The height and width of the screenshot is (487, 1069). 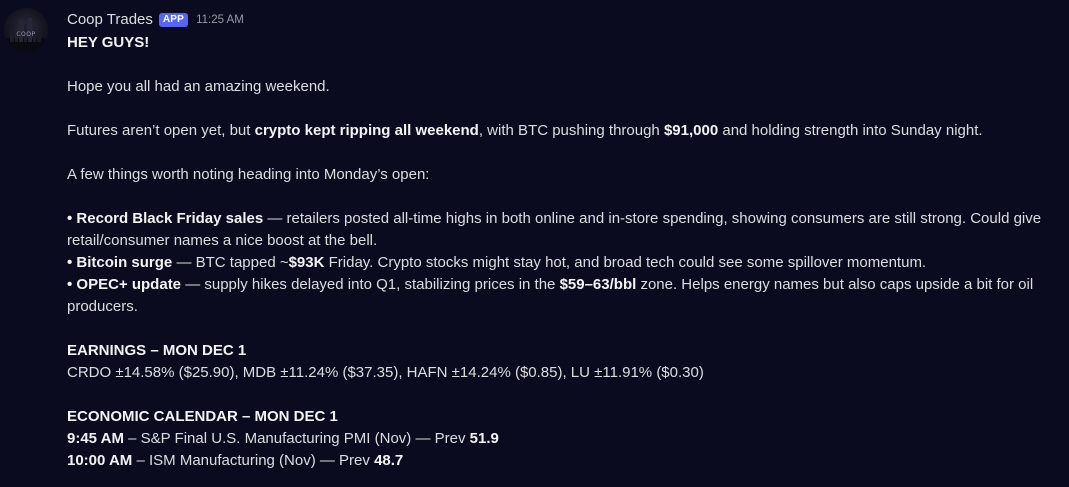 What do you see at coordinates (155, 20) in the screenshot?
I see `message-header: Coop Trades APP 11:25 AM` at bounding box center [155, 20].